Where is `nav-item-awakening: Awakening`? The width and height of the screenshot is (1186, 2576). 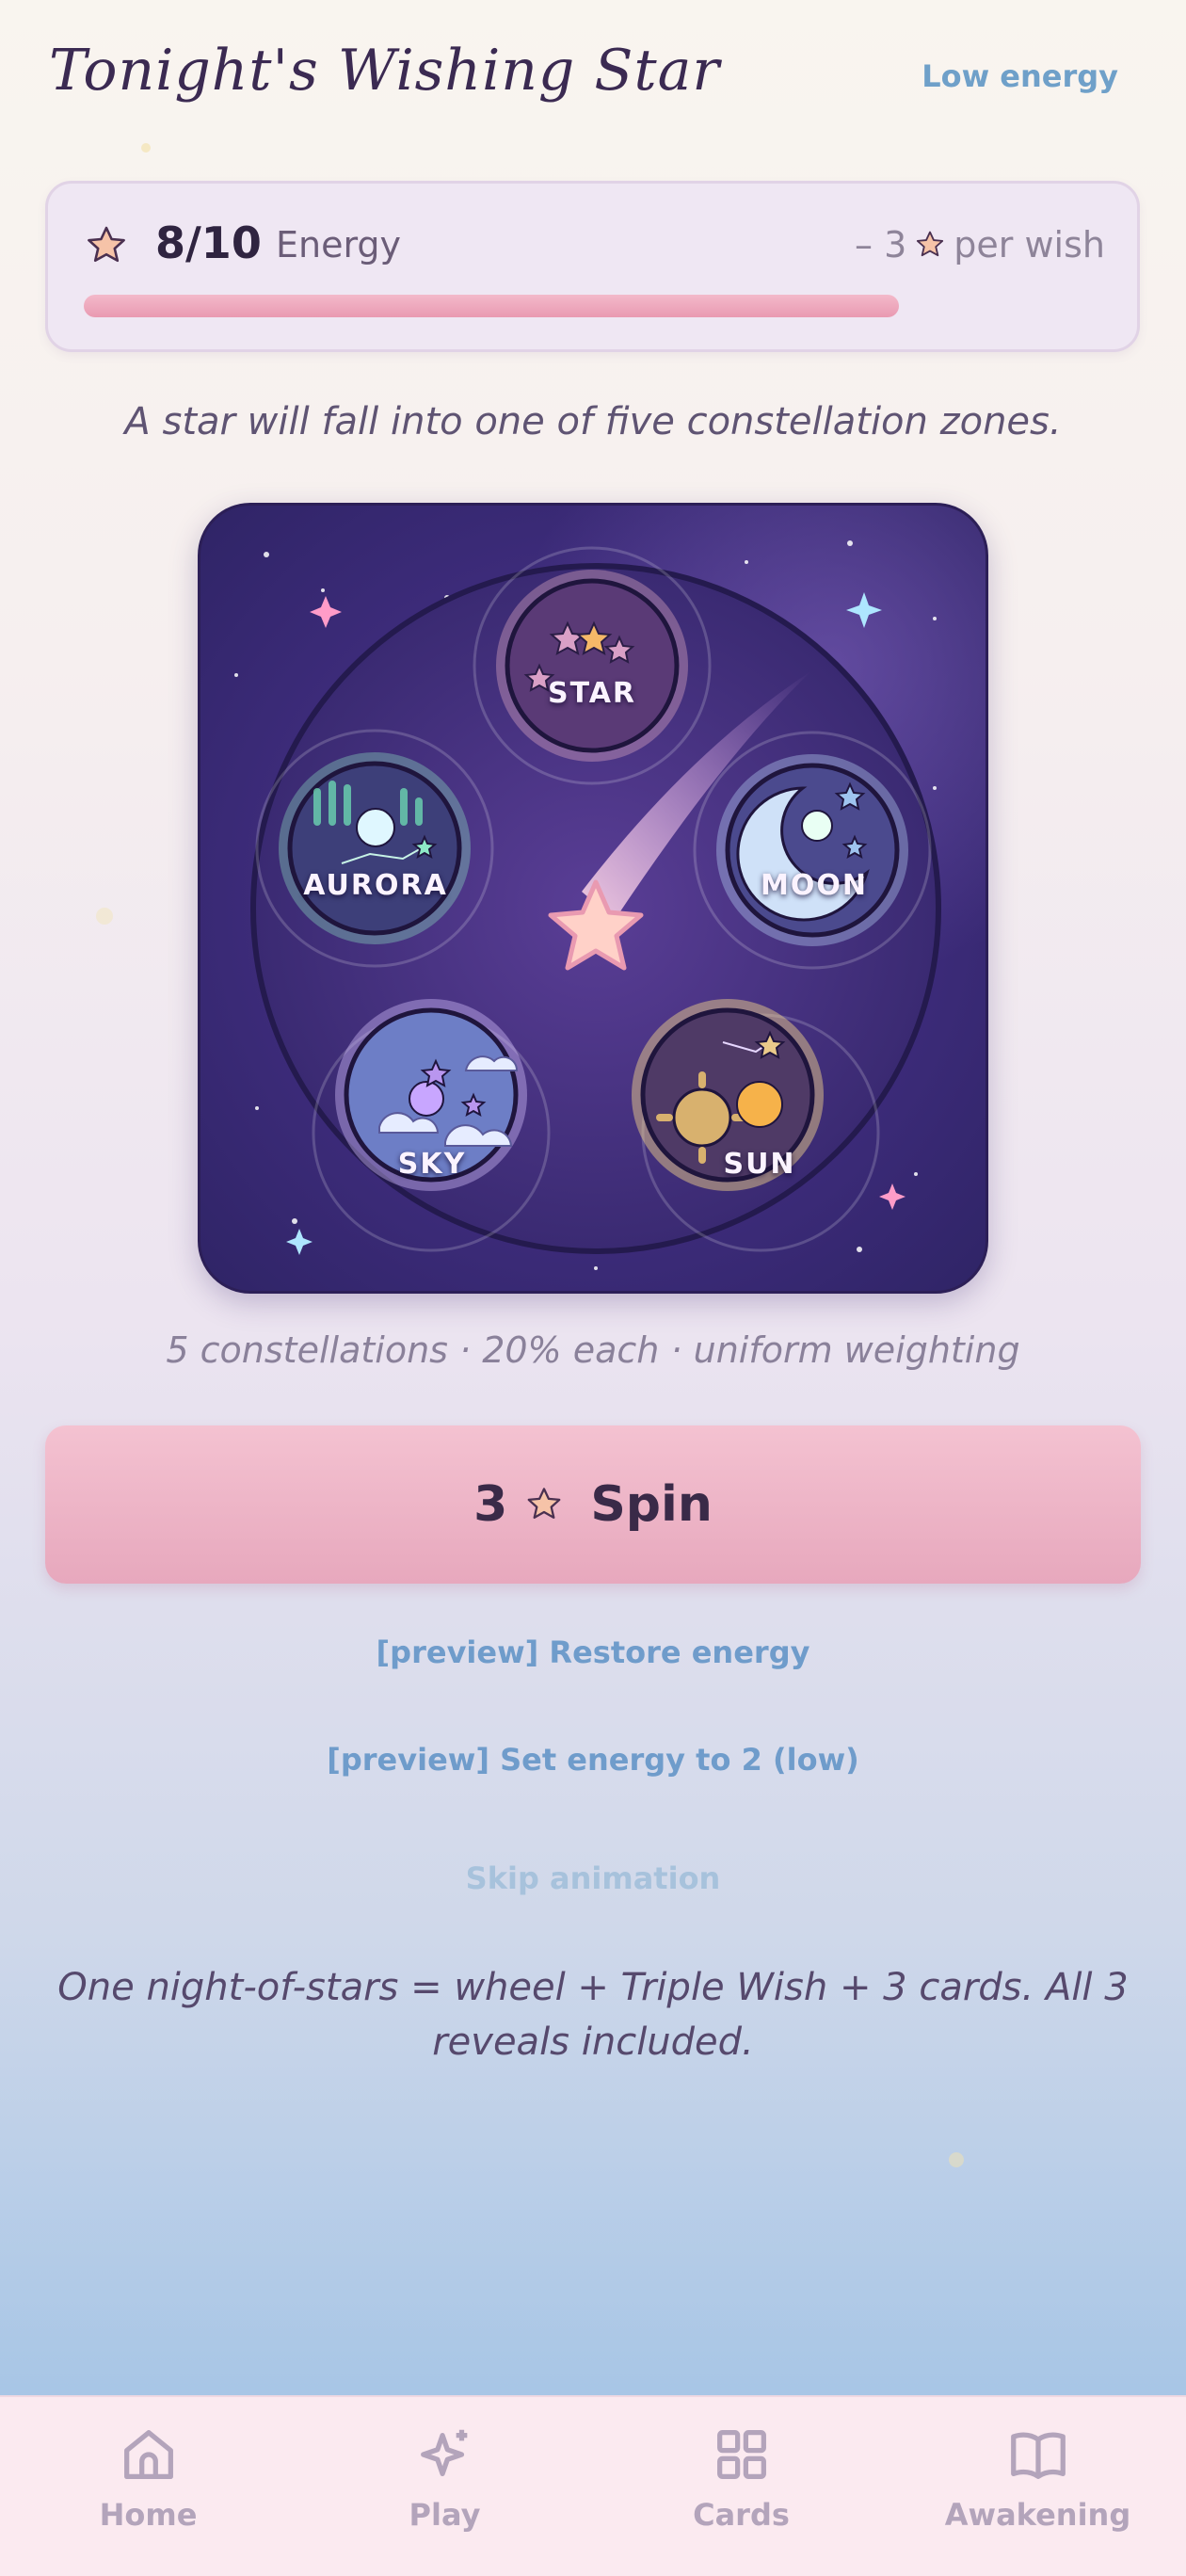
nav-item-awakening: Awakening is located at coordinates (1038, 2486).